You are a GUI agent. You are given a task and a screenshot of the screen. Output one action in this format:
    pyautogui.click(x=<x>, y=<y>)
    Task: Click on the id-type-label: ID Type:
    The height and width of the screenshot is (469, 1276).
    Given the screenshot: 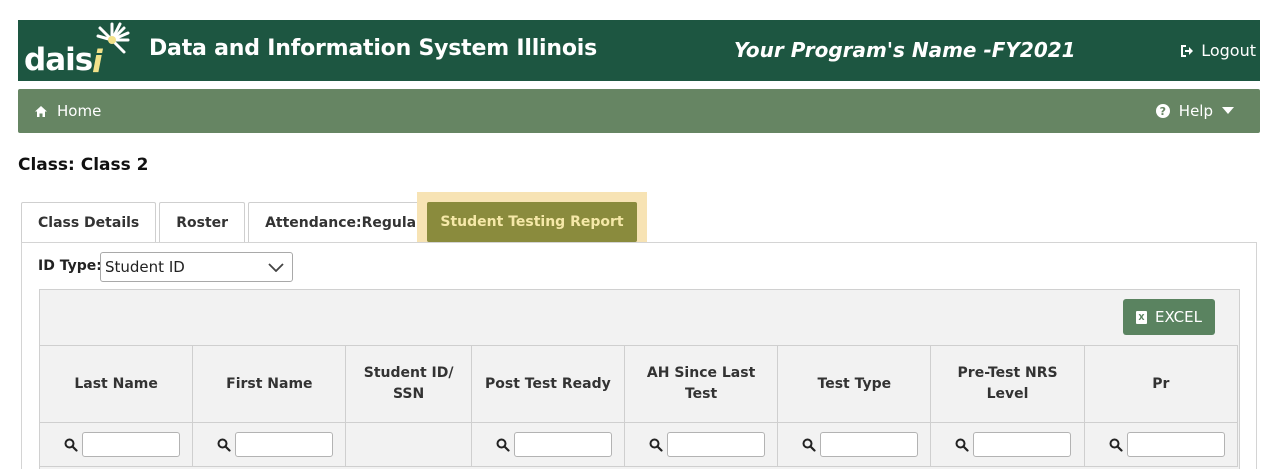 What is the action you would take?
    pyautogui.click(x=70, y=266)
    